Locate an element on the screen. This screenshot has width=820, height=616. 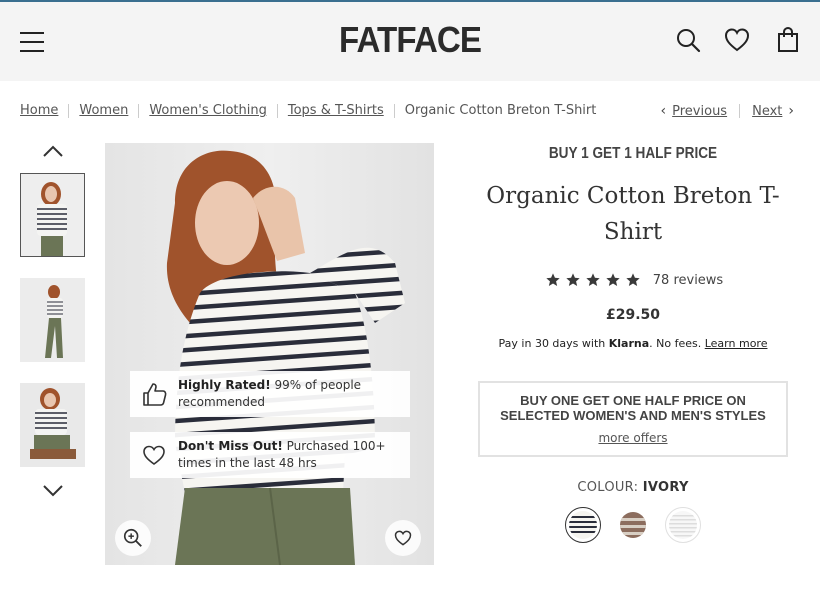
dont-miss-out-title: Don't Miss Out! is located at coordinates (230, 446).